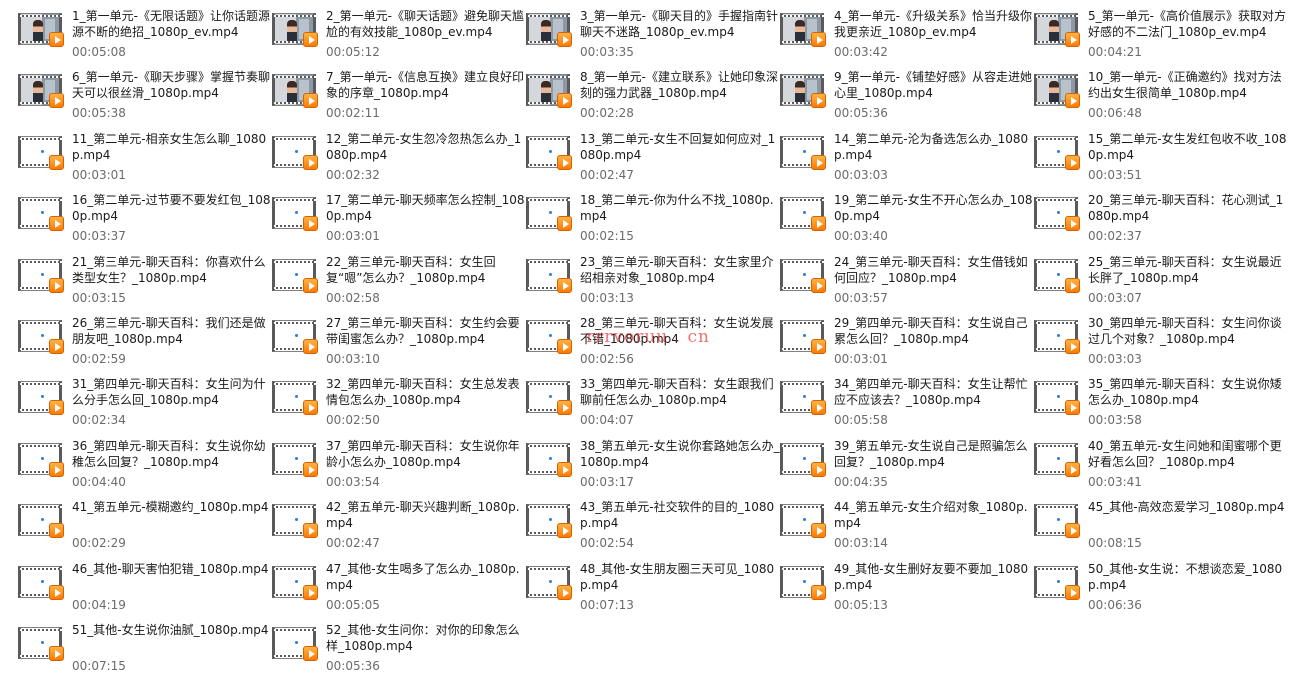 This screenshot has height=680, width=1297. I want to click on file-item: 7_第一单元-《信息互换》建立良好印象的序章_1080p.mp4 00:02:11, so click(399, 98).